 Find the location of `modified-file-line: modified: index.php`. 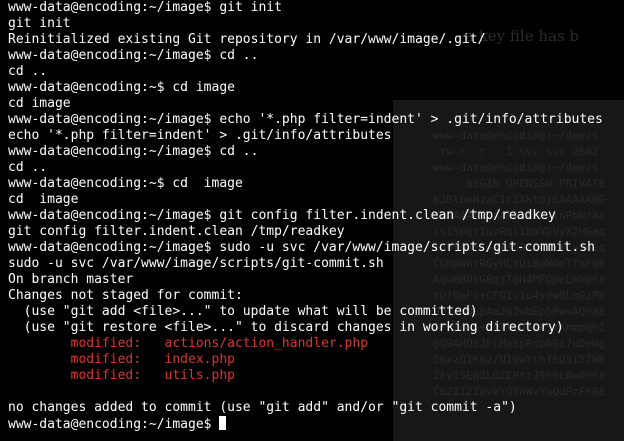

modified-file-line: modified: index.php is located at coordinates (121, 359).